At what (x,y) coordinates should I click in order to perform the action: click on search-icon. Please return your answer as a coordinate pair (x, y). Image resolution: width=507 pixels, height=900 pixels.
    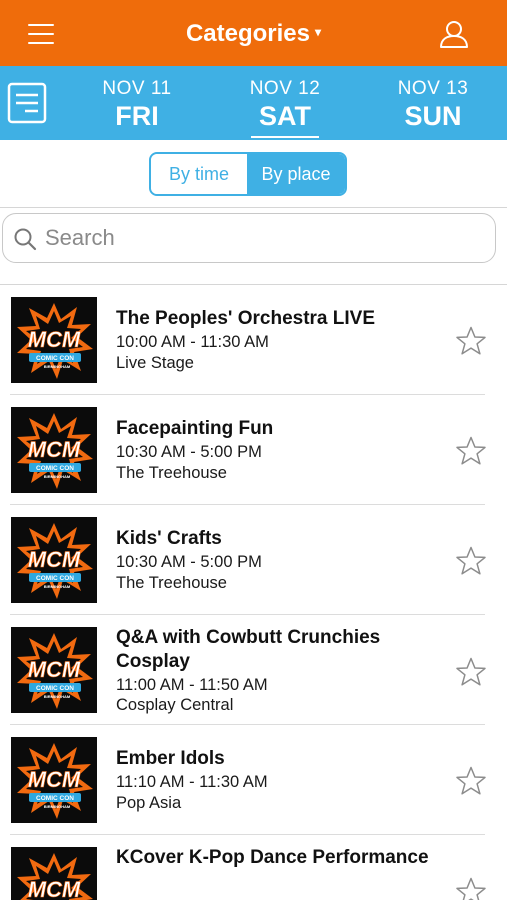
    Looking at the image, I should click on (25, 239).